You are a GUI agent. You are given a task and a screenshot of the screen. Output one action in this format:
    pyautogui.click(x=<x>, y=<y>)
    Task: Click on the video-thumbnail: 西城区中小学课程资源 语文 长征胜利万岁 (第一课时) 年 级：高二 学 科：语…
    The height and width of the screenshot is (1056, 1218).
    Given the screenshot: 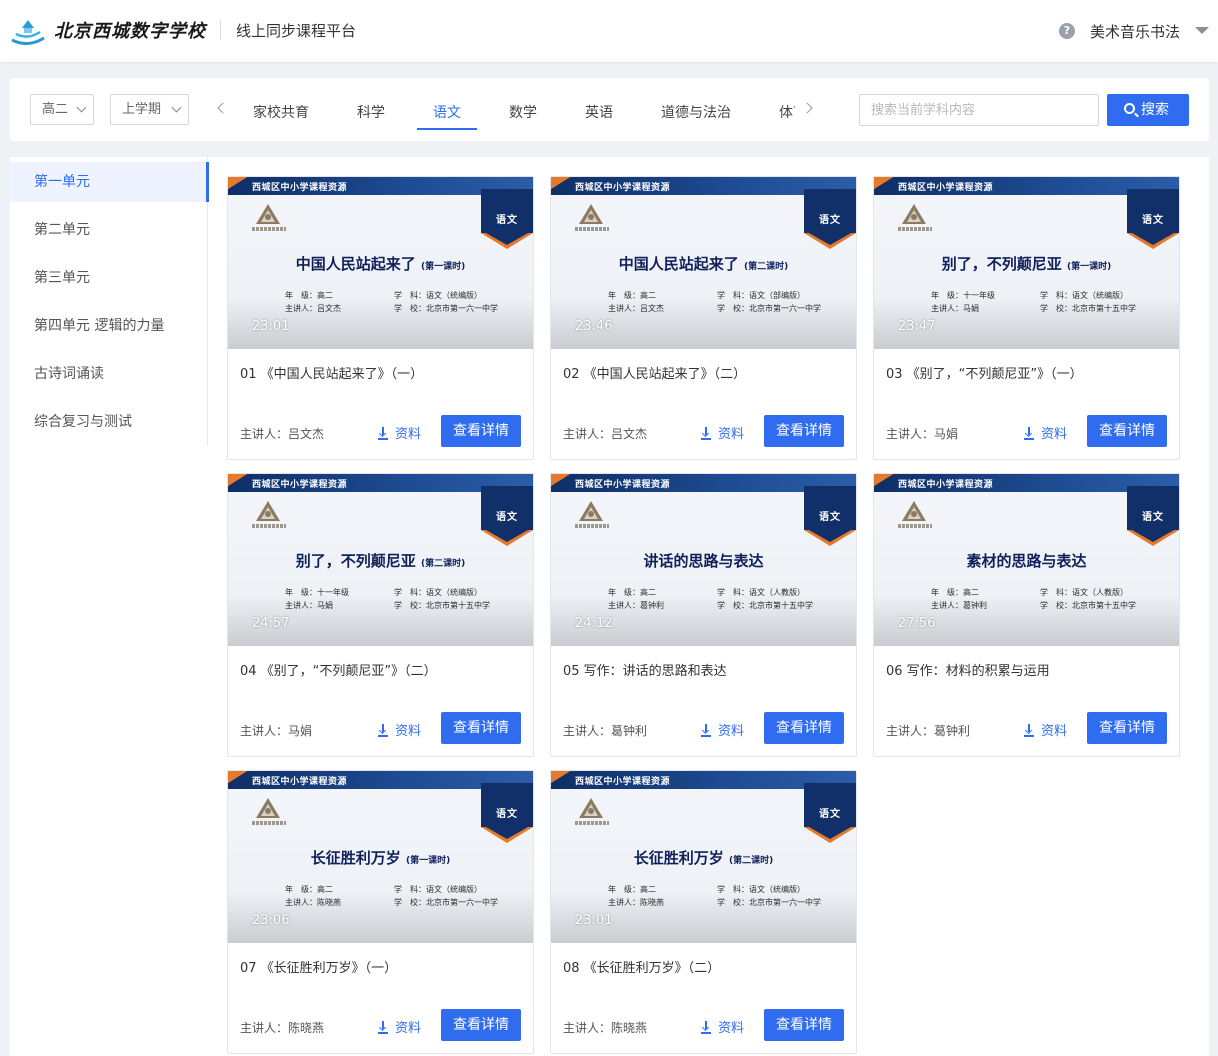 What is the action you would take?
    pyautogui.click(x=380, y=857)
    